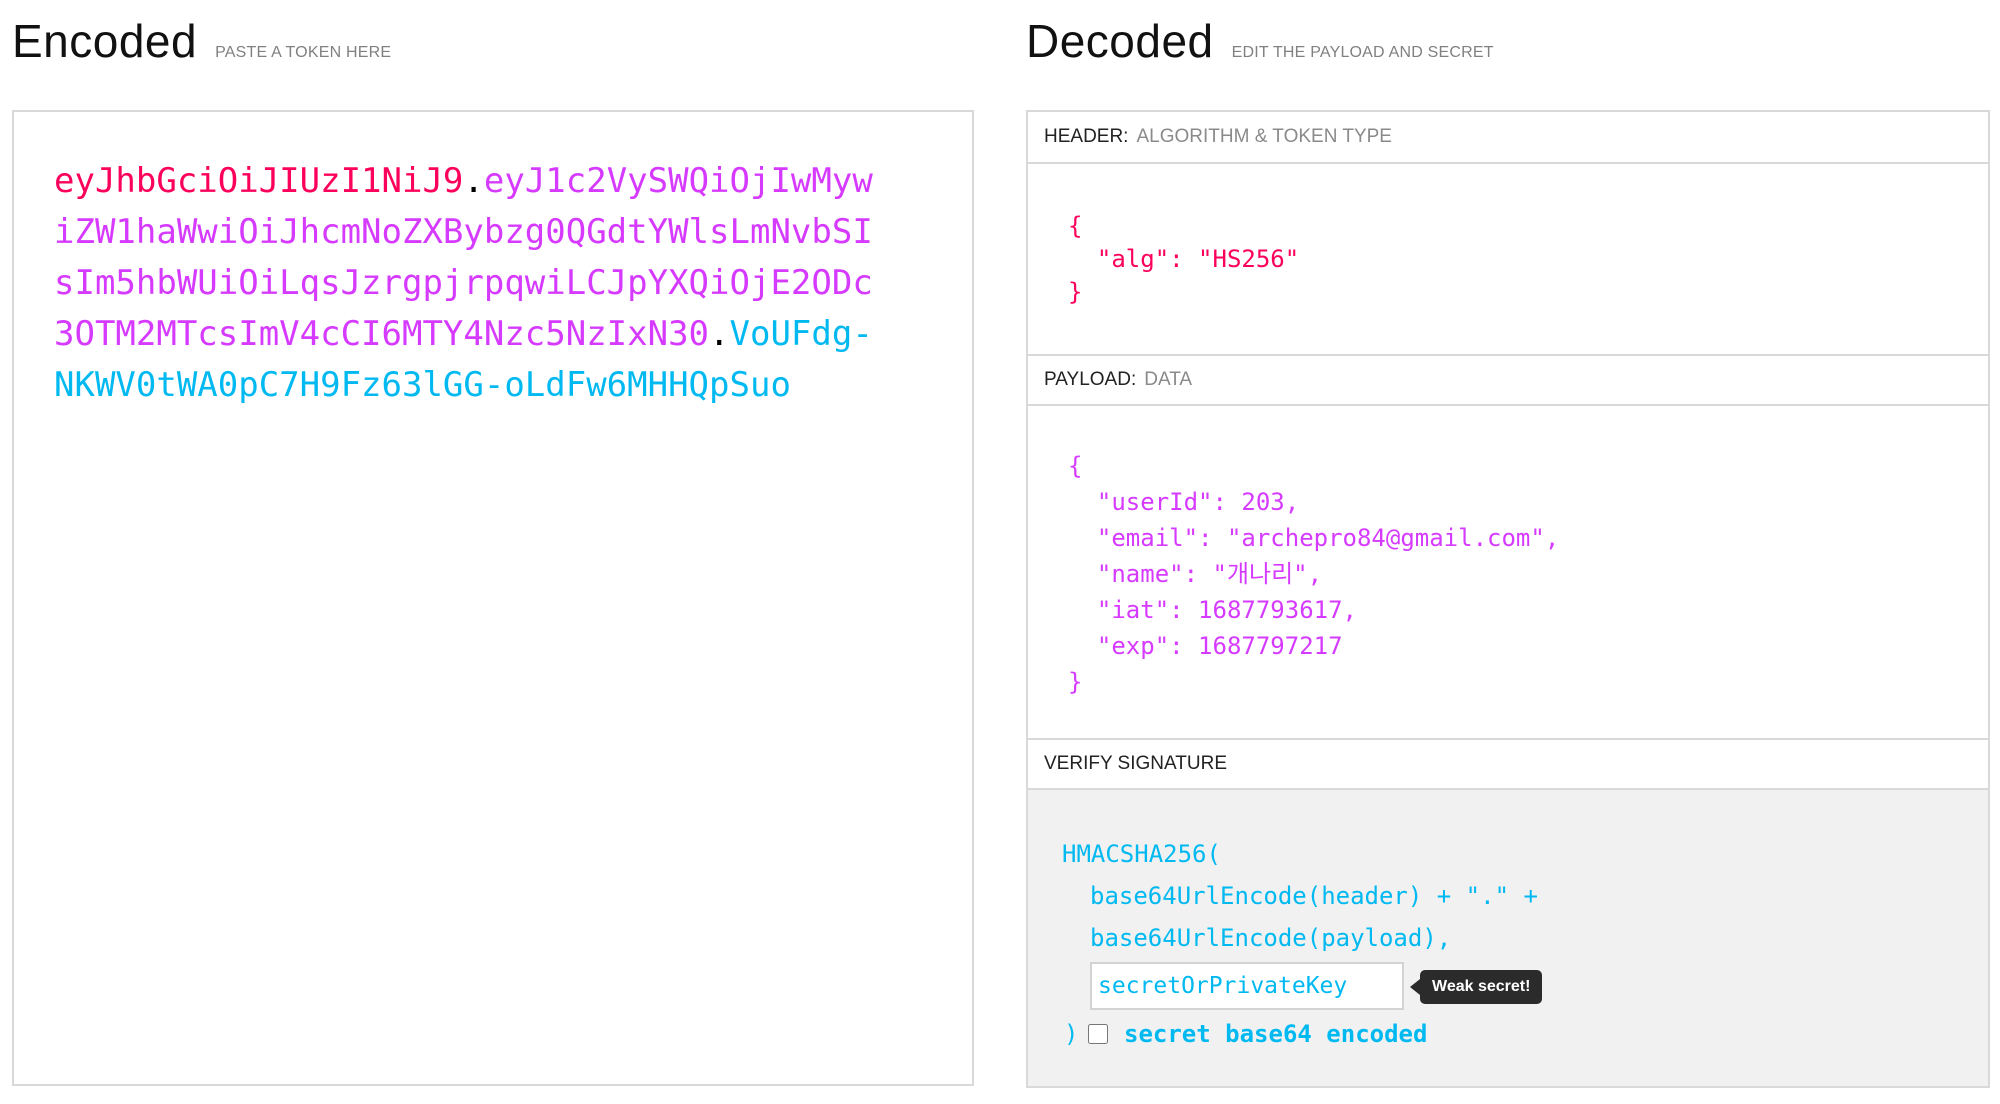 The image size is (2000, 1104). What do you see at coordinates (105, 41) in the screenshot?
I see `encoded-title: Encoded` at bounding box center [105, 41].